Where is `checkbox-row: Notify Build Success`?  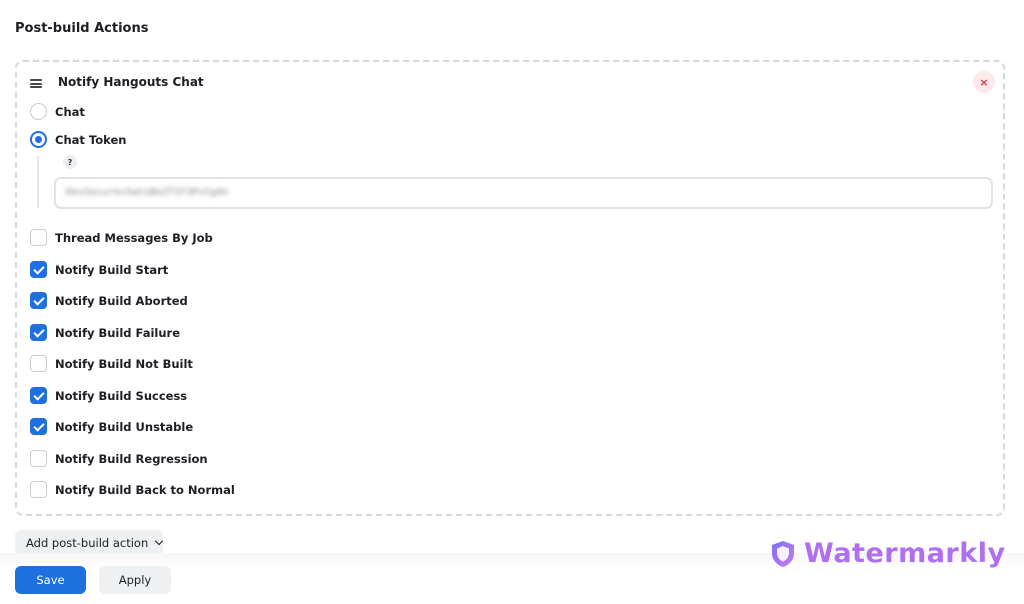
checkbox-row: Notify Build Success is located at coordinates (108, 395).